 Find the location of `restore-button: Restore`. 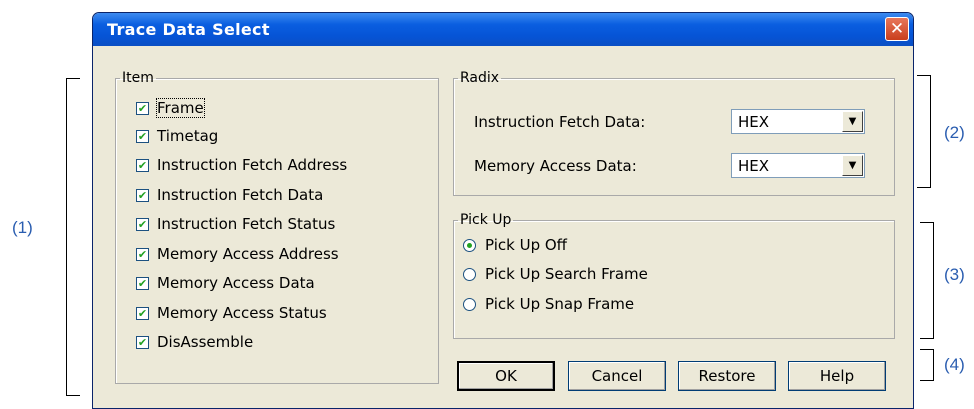

restore-button: Restore is located at coordinates (727, 376).